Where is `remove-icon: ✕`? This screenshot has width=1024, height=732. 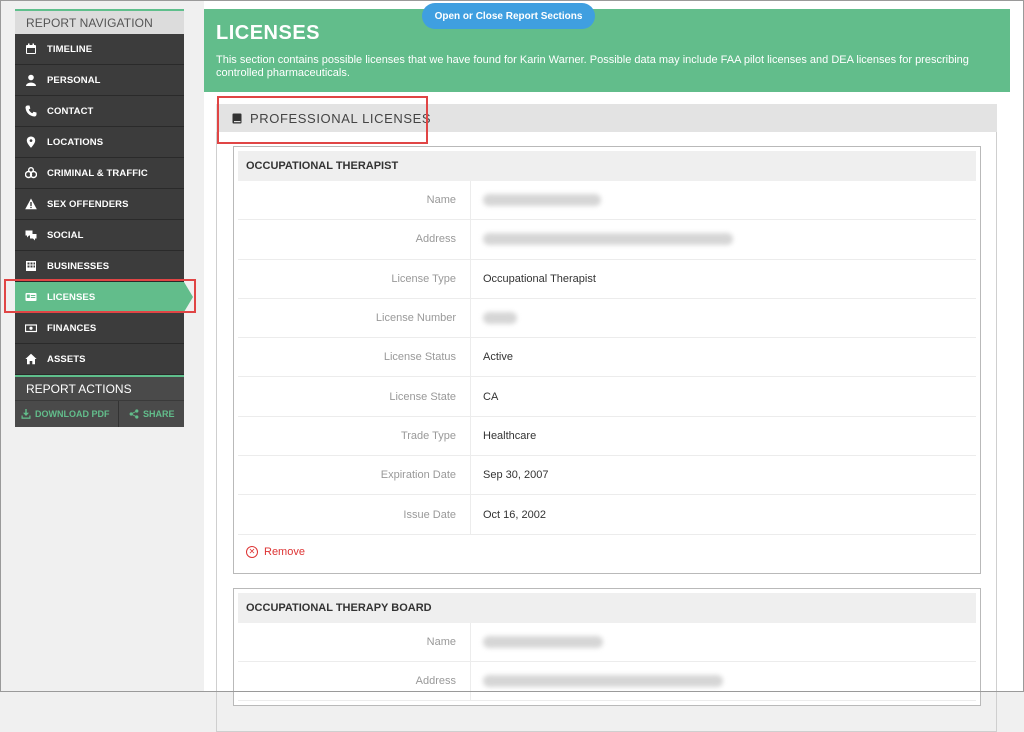 remove-icon: ✕ is located at coordinates (252, 551).